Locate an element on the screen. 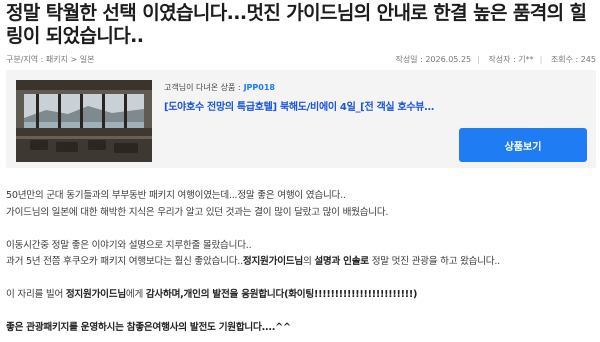 The height and width of the screenshot is (342, 600). product-prefix: 고객님이 다녀온 상품 : is located at coordinates (202, 87).